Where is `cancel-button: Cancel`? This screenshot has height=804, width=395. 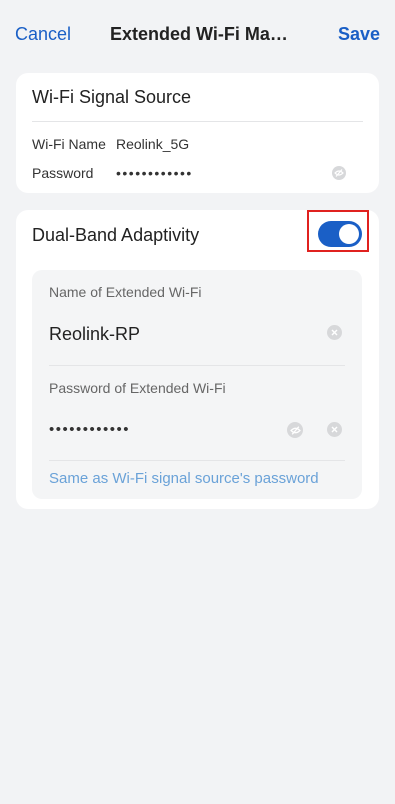 cancel-button: Cancel is located at coordinates (43, 34).